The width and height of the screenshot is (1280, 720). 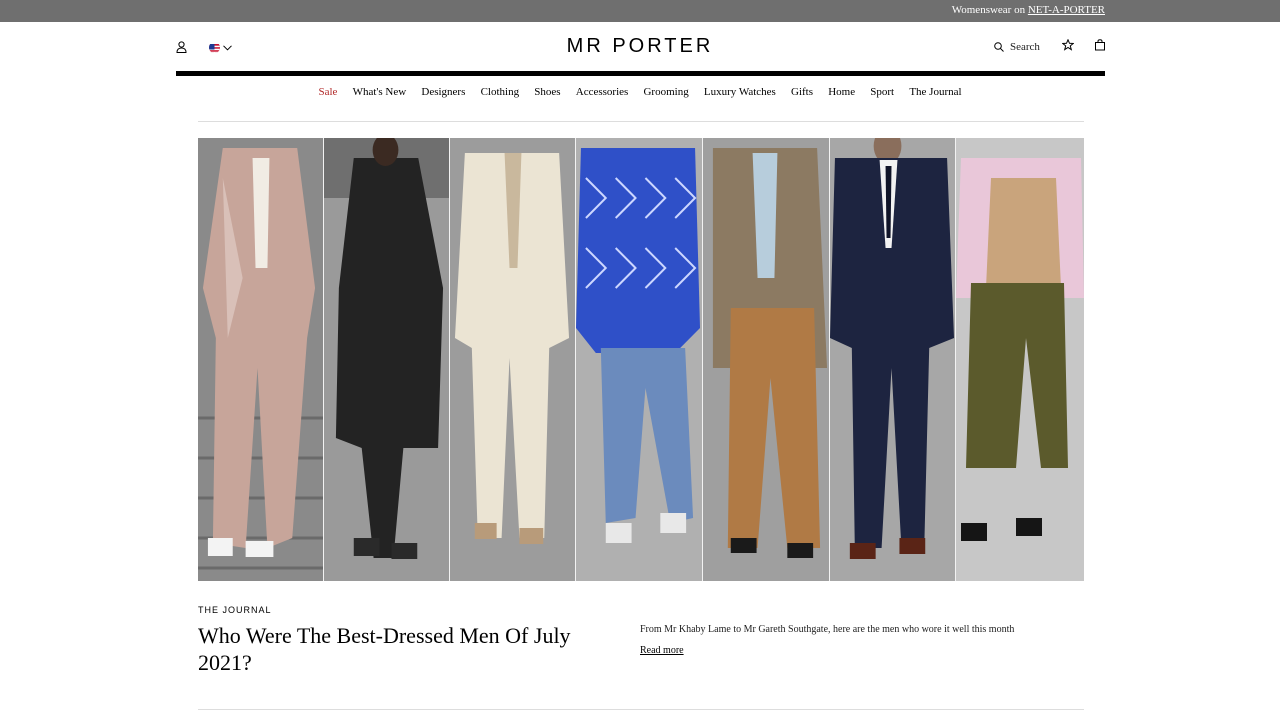 What do you see at coordinates (882, 92) in the screenshot?
I see `nav-item-sport: Sport` at bounding box center [882, 92].